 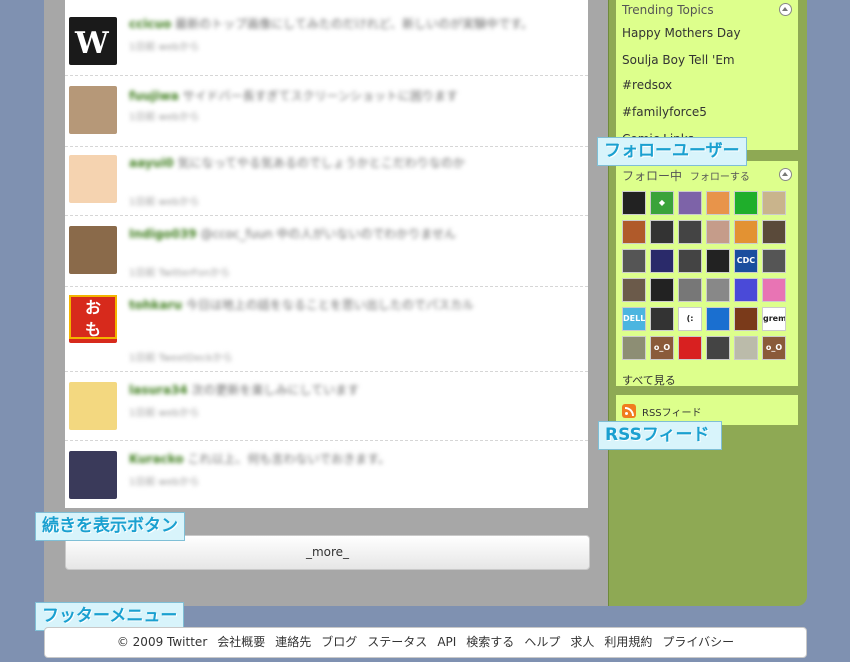 I want to click on tweet-text: lasura34 次の更新を楽しみにしています, so click(x=244, y=390).